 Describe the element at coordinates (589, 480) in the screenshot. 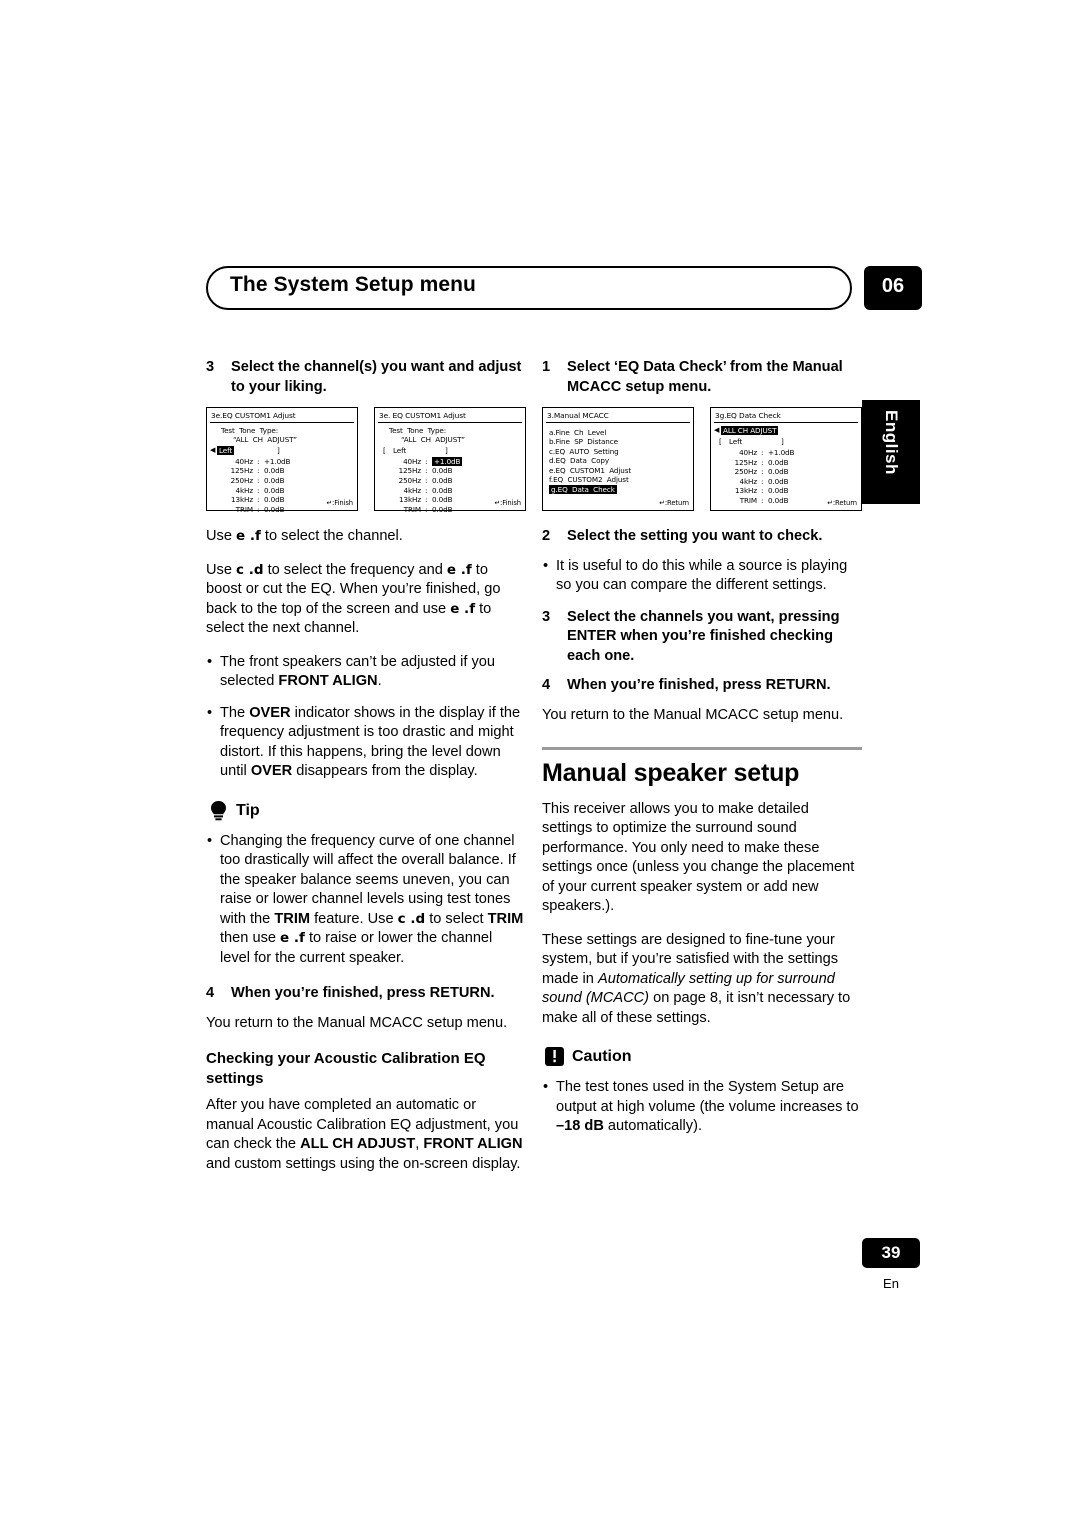

I see `osd-menu-item: f.EQ CUSTOM2 Adjust` at that location.